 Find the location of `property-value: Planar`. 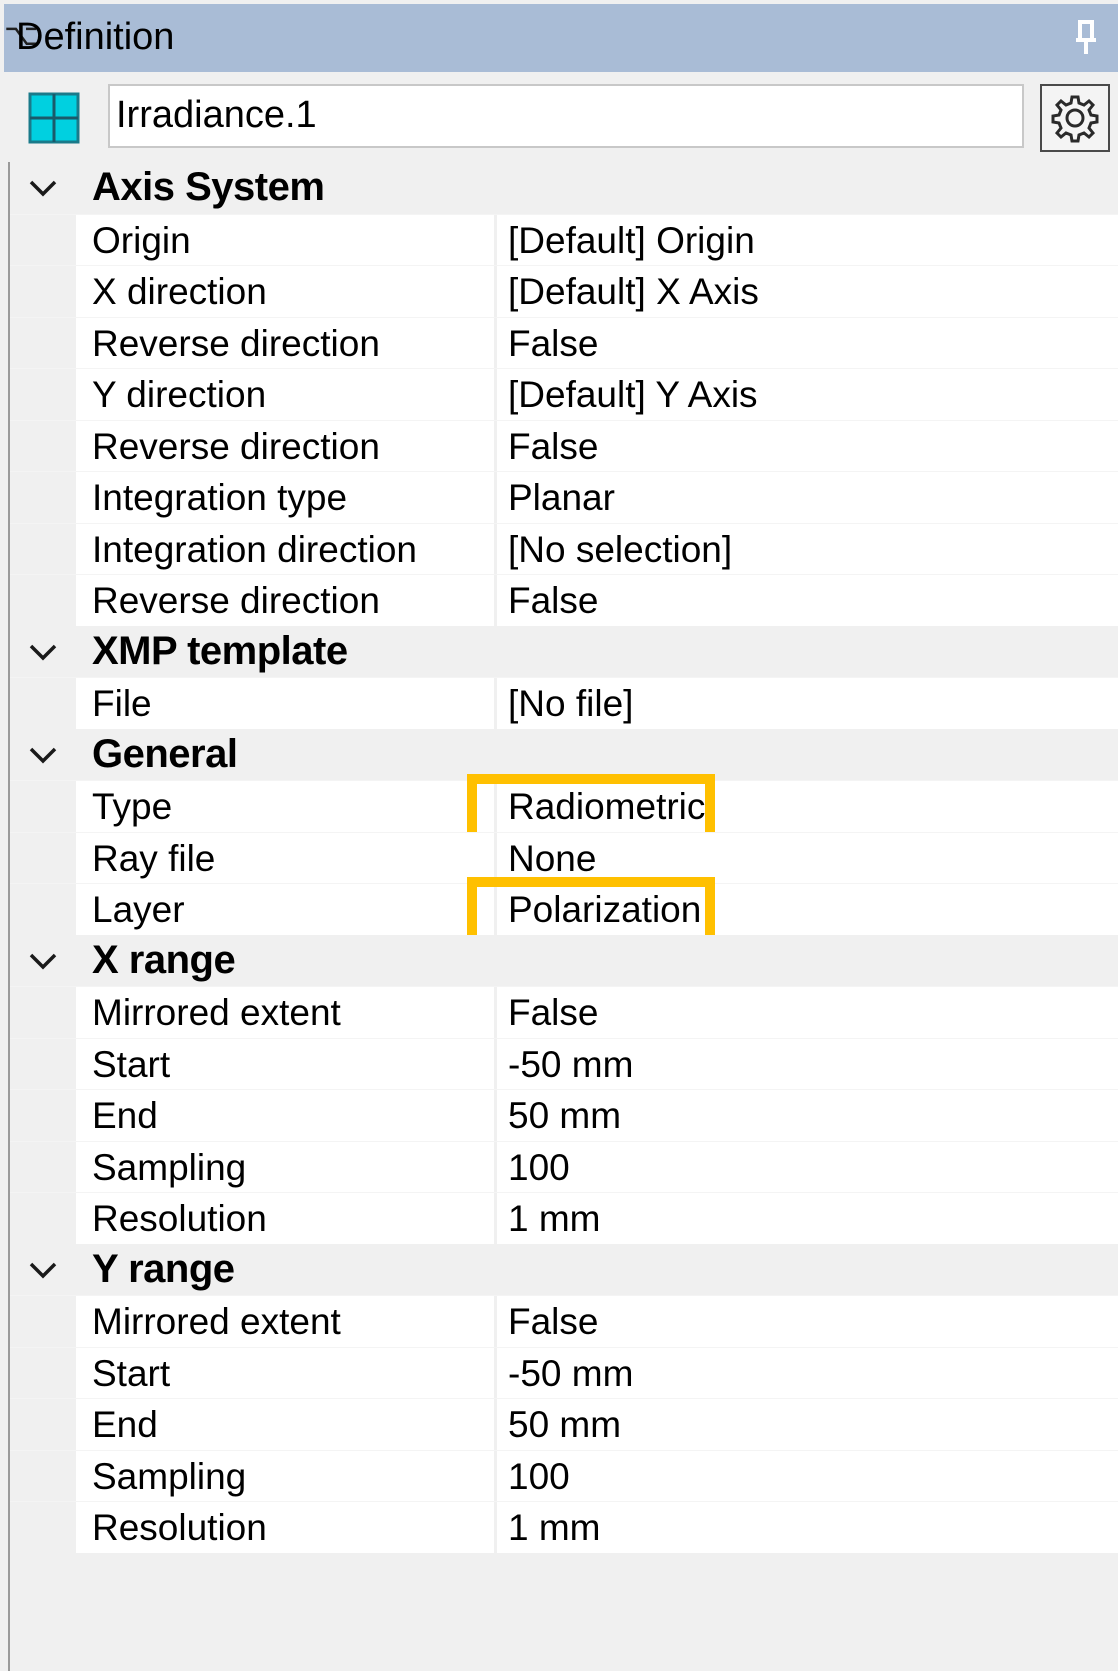

property-value: Planar is located at coordinates (561, 497).